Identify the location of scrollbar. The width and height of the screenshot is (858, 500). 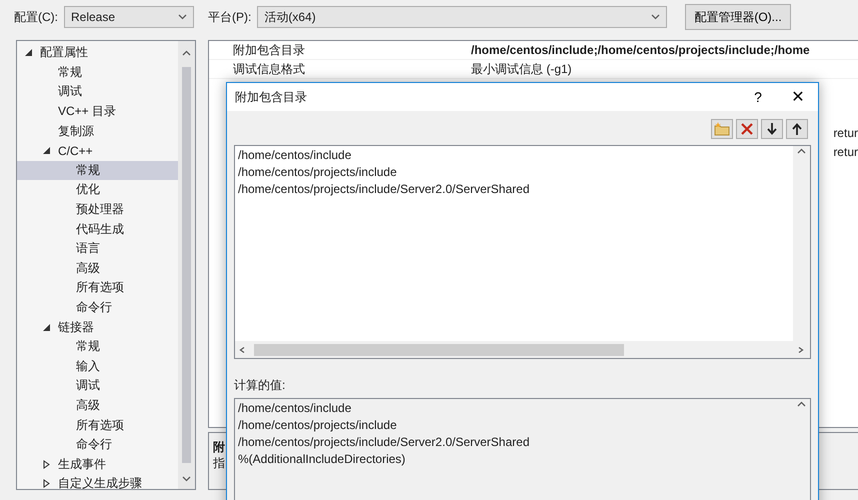
(186, 265).